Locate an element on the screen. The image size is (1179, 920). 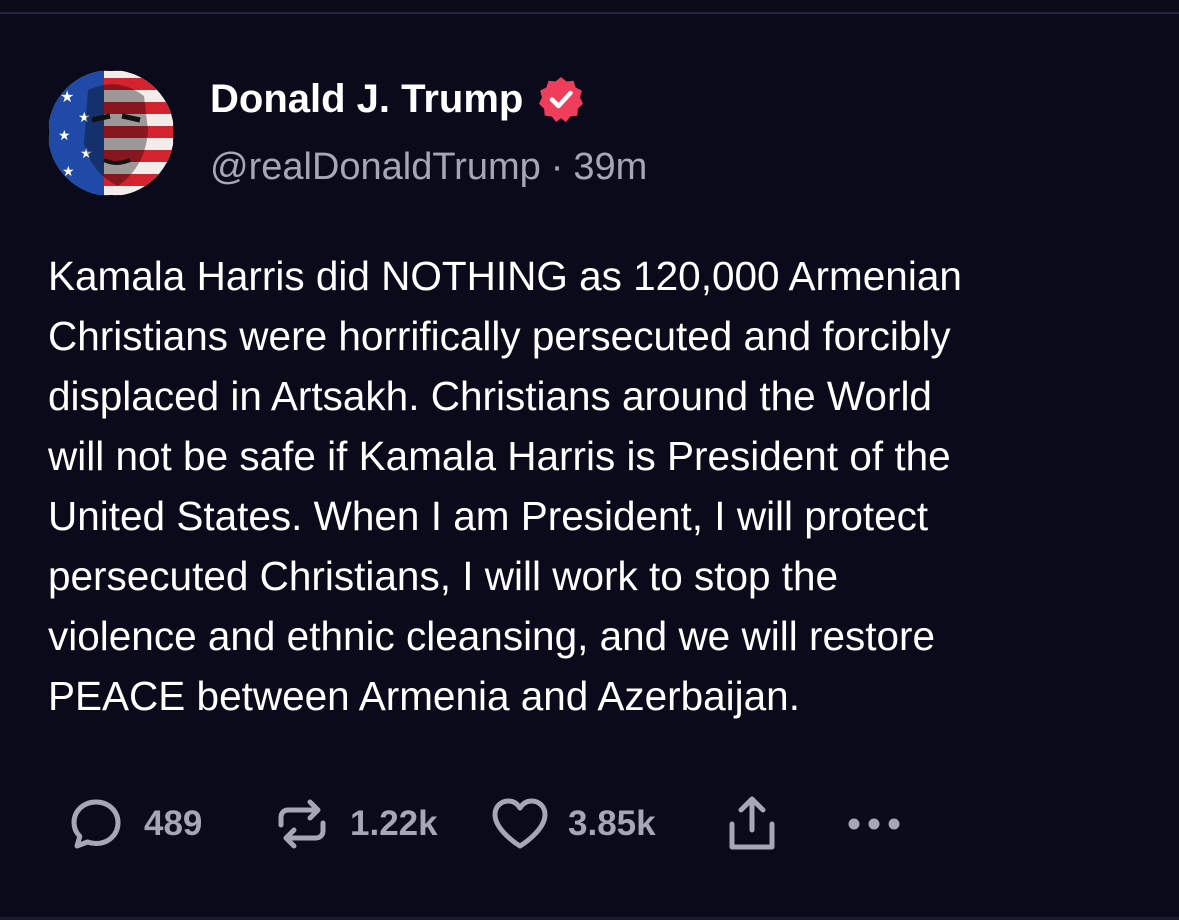
repost-icon is located at coordinates (302, 824).